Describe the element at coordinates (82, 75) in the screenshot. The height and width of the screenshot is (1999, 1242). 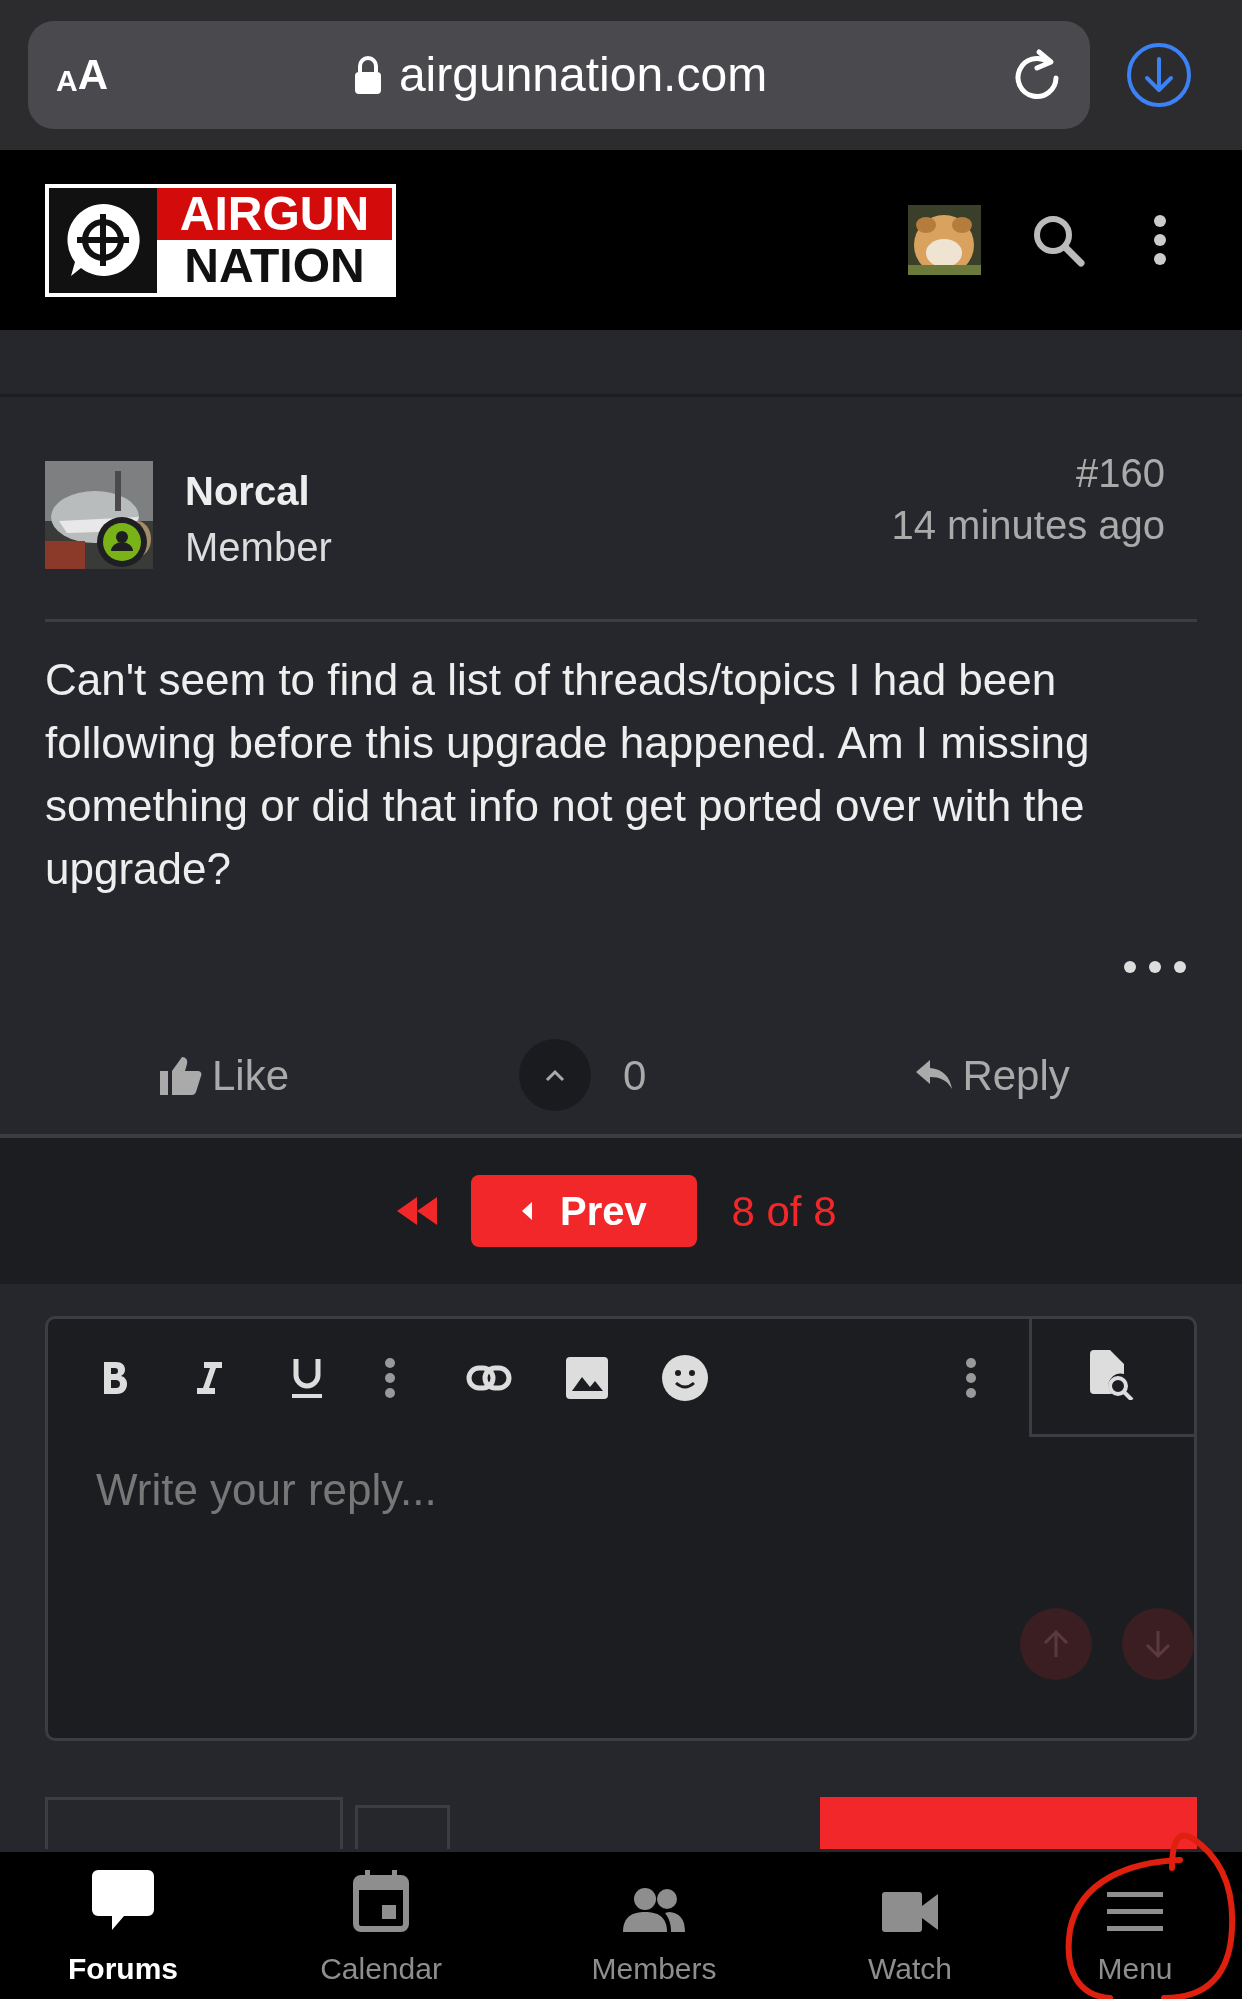
I see `text-size-button: AA` at that location.